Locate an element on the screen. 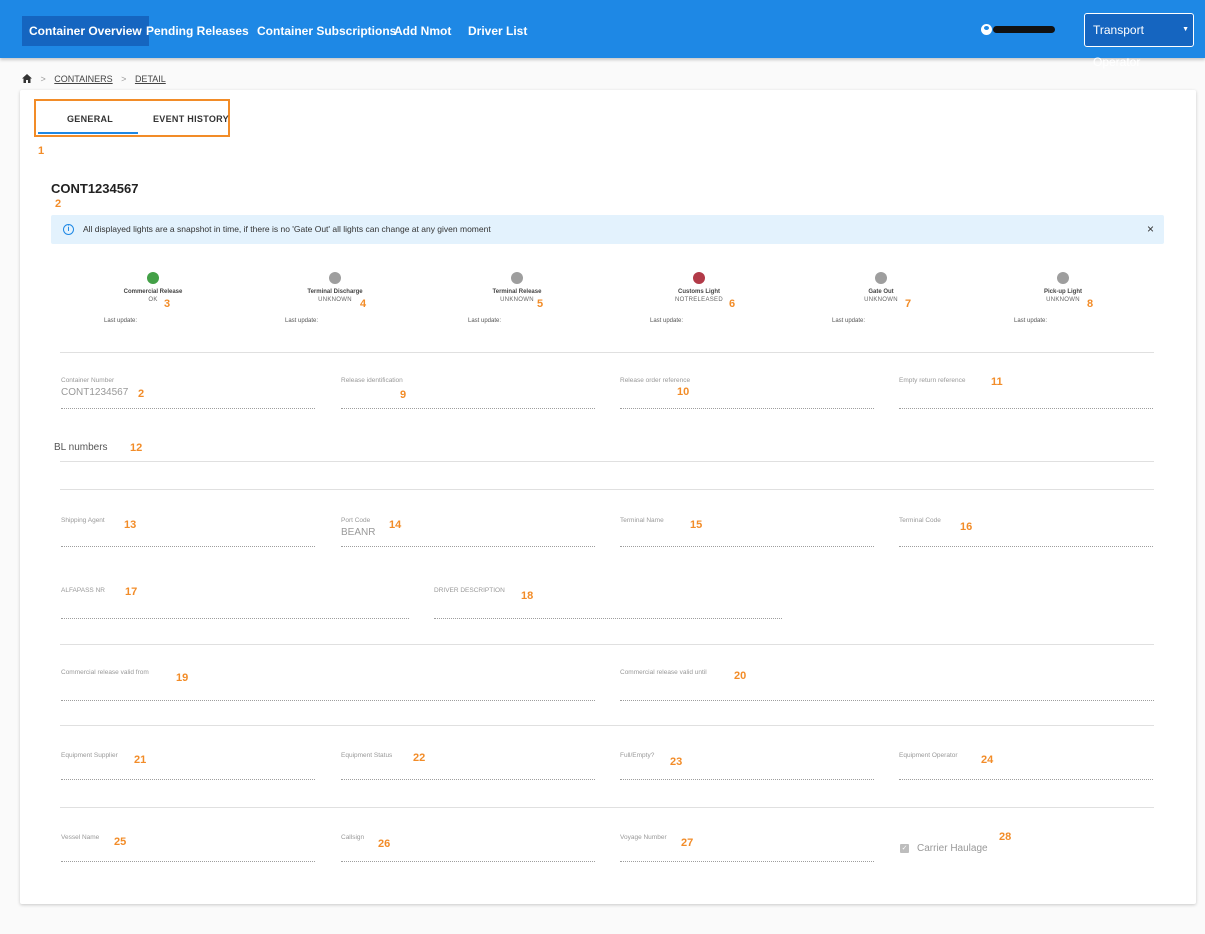 The image size is (1205, 934). annotation-marker: 26 is located at coordinates (384, 844).